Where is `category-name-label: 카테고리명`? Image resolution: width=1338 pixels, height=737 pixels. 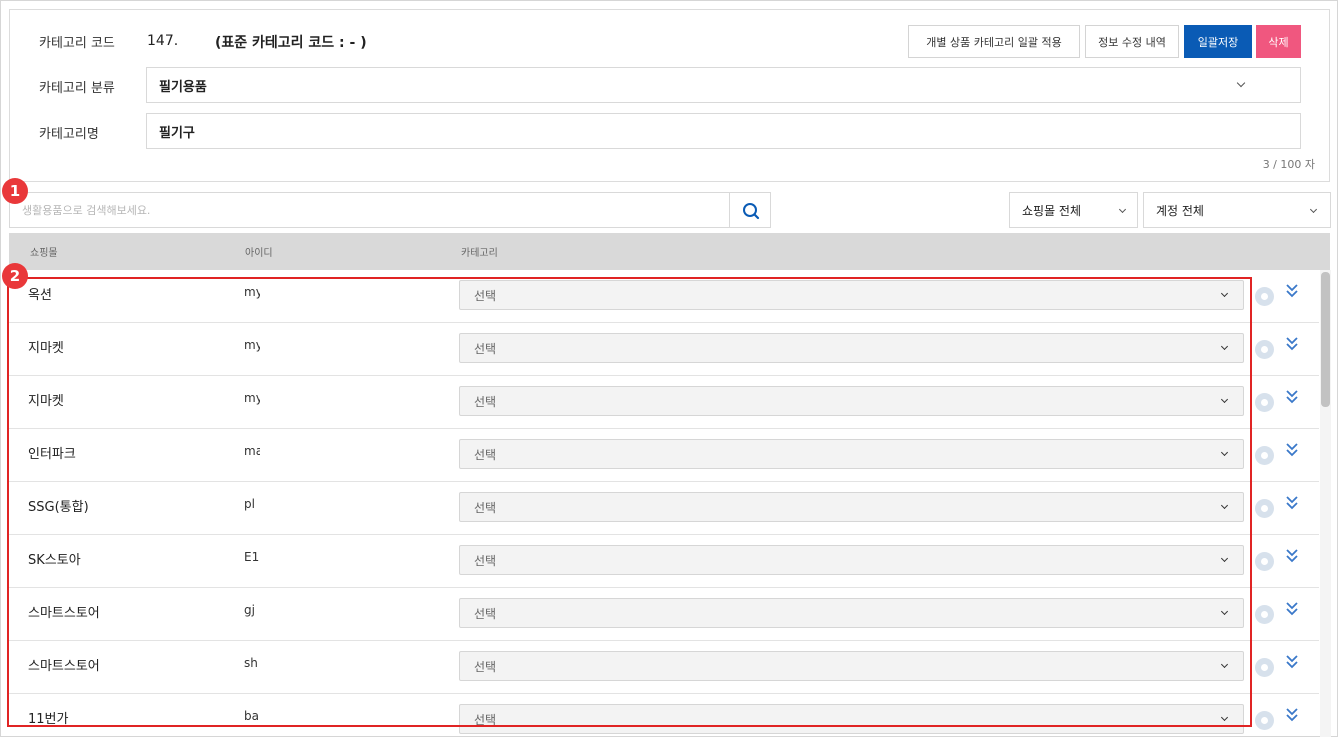 category-name-label: 카테고리명 is located at coordinates (69, 134).